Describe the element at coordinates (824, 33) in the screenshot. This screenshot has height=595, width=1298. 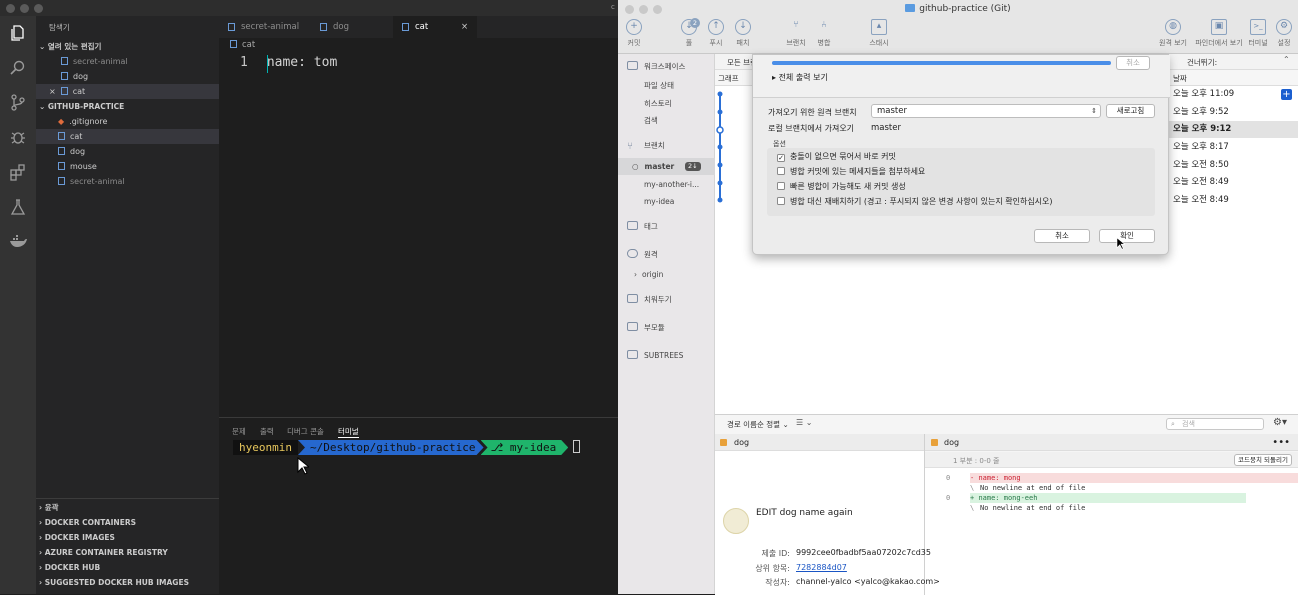
I see `merge-button: ⑃ 병합` at that location.